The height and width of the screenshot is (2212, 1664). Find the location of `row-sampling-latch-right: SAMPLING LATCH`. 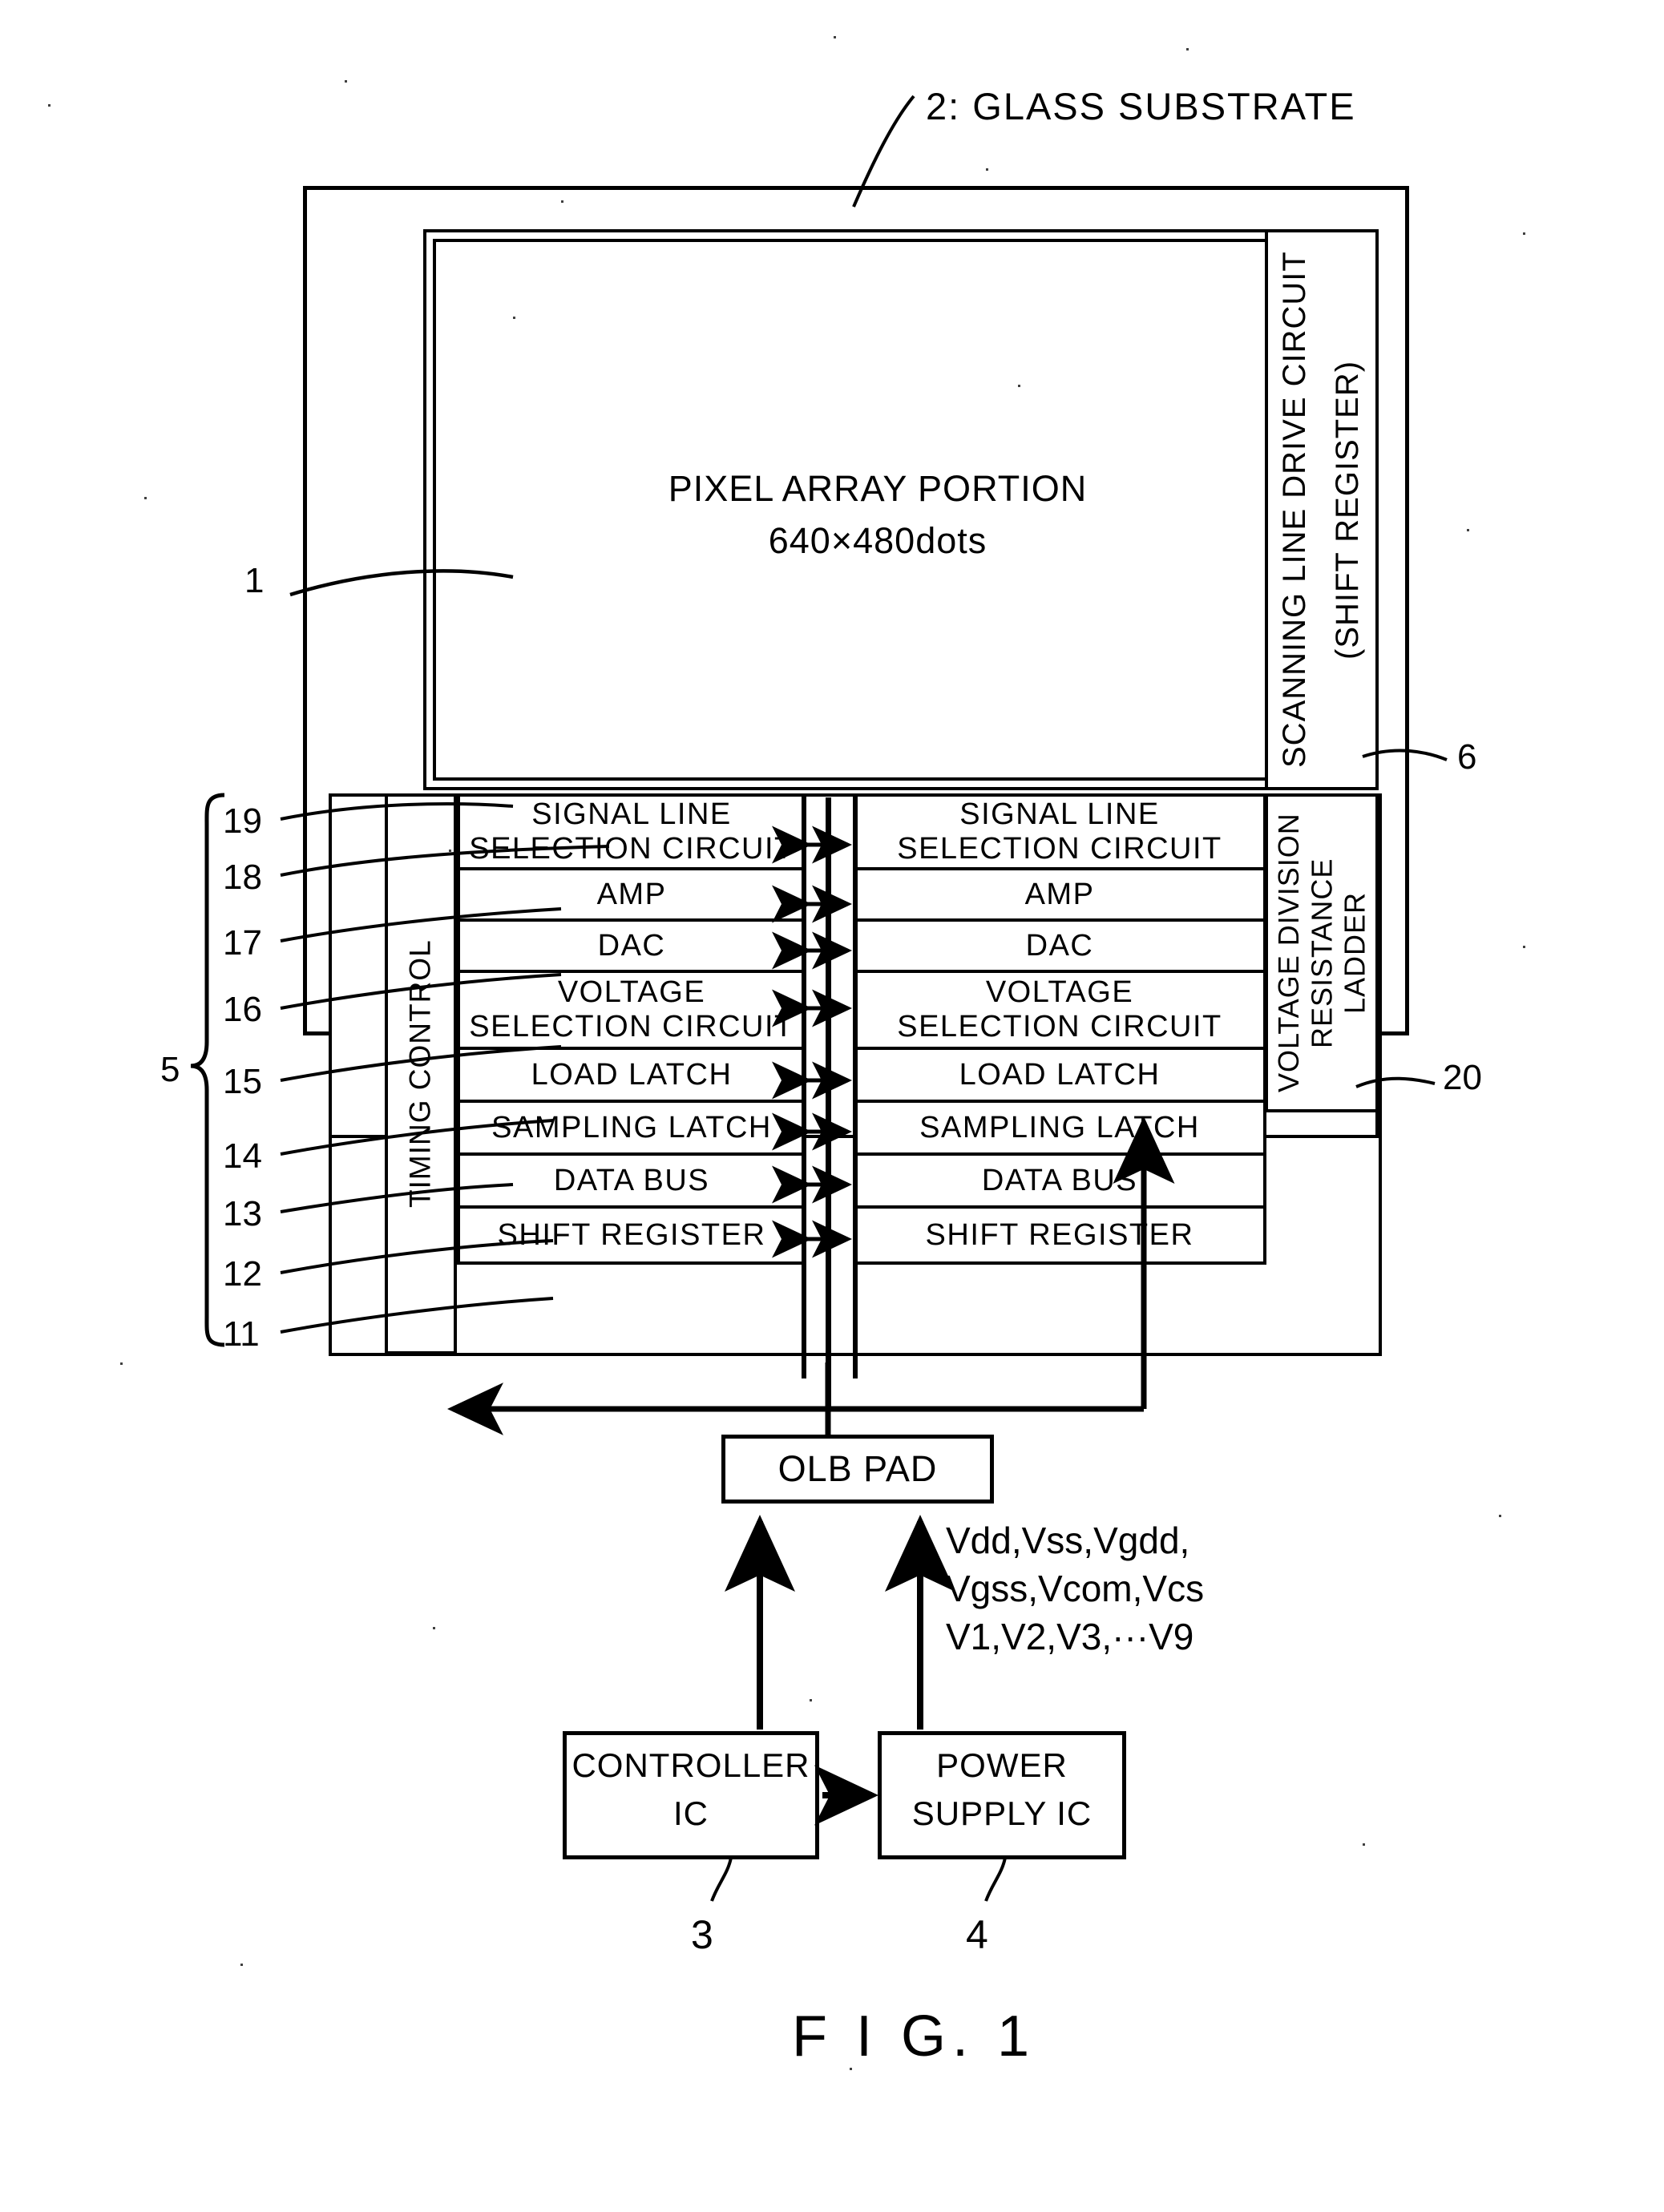

row-sampling-latch-right: SAMPLING LATCH is located at coordinates (1061, 1129).